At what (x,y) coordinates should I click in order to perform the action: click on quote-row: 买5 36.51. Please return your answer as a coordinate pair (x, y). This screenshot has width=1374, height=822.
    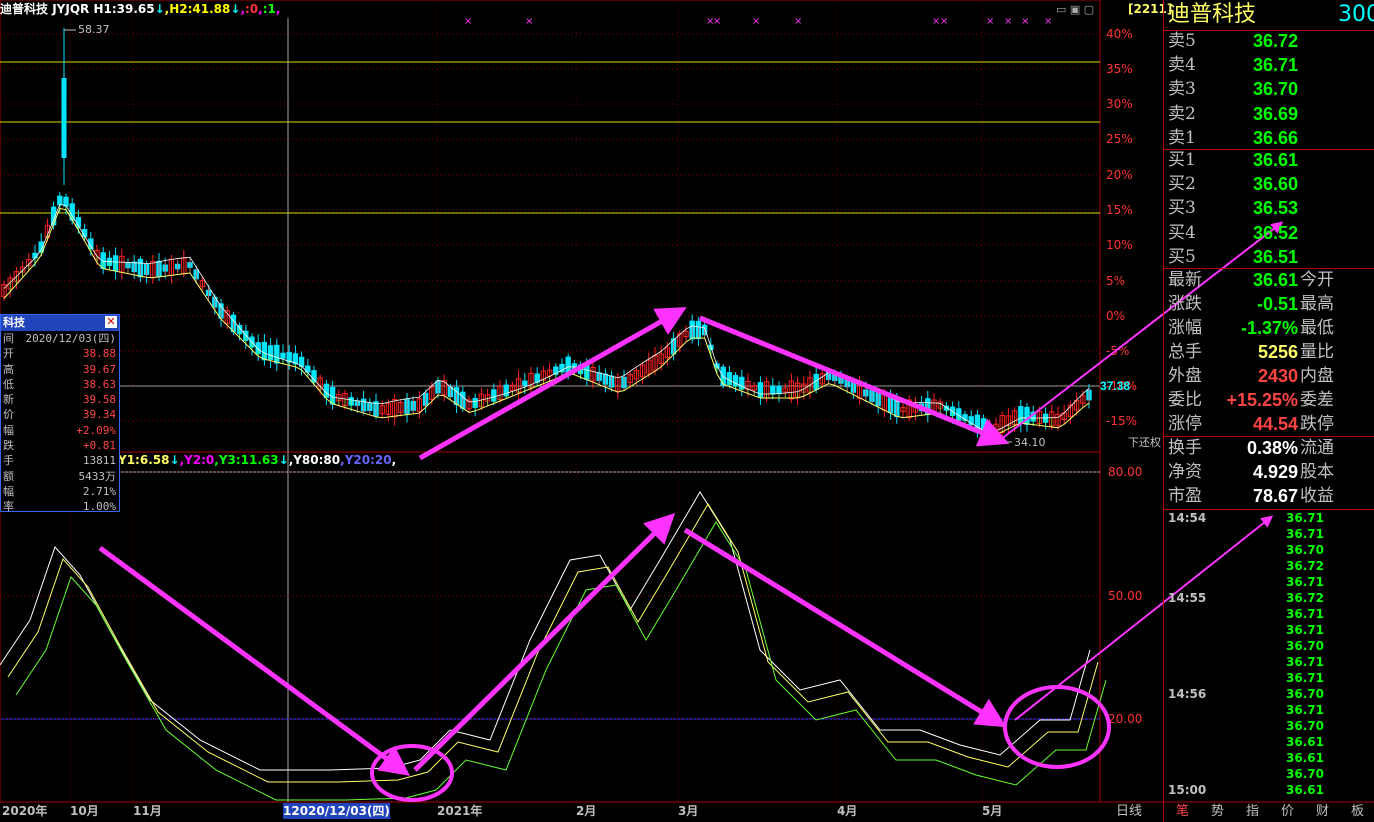
    Looking at the image, I should click on (1271, 257).